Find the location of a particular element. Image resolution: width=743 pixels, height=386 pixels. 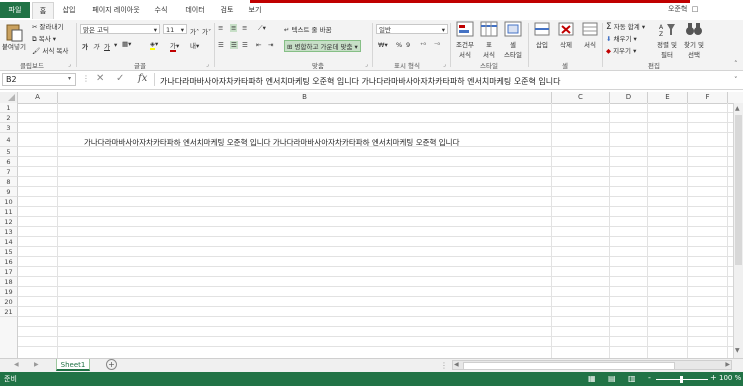

tab-file: 파일 is located at coordinates (15, 10).